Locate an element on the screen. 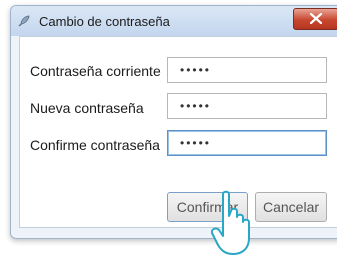 The height and width of the screenshot is (261, 337). window-title: Cambio de contraseña is located at coordinates (104, 21).